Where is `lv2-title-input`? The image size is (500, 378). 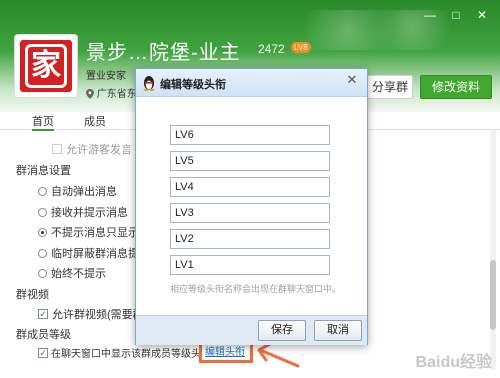
lv2-title-input is located at coordinates (250, 239).